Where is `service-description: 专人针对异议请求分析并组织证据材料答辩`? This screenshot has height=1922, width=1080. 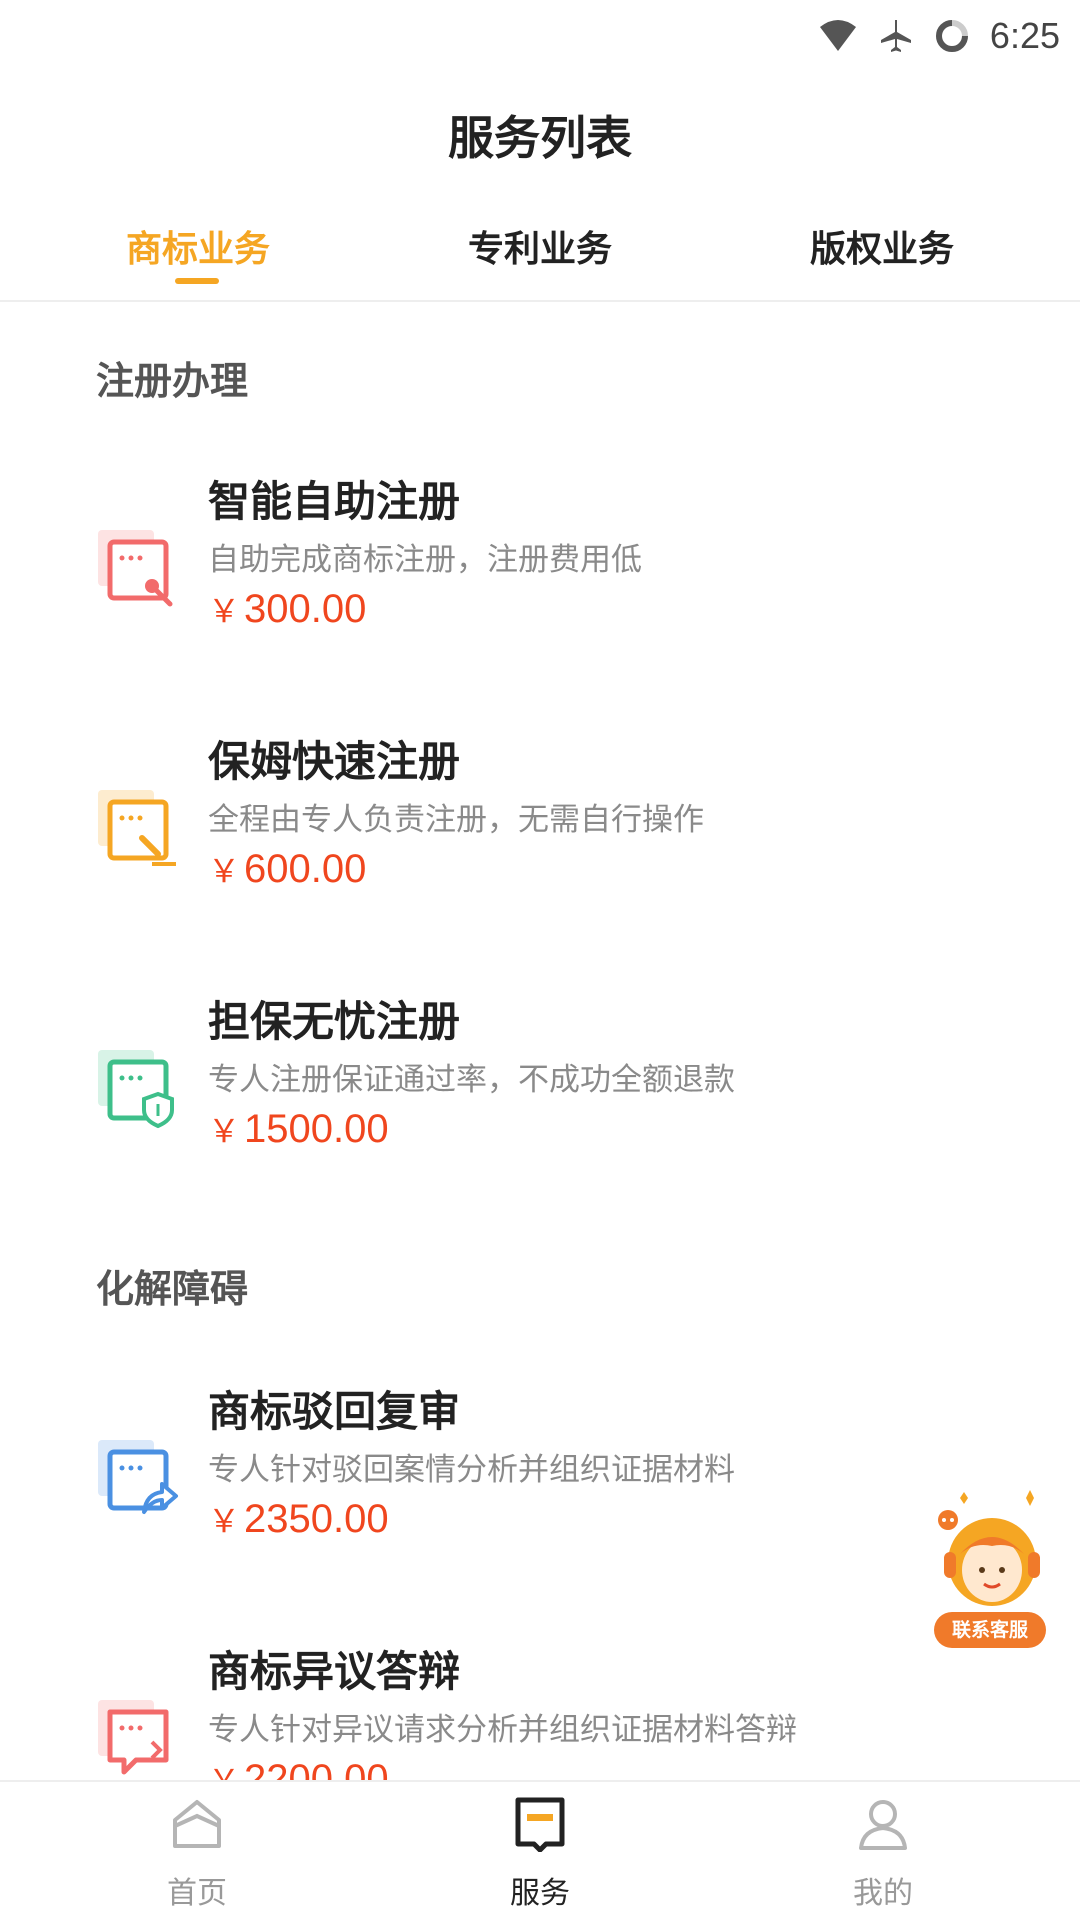
service-description: 专人针对异议请求分析并组织证据材料答辩 is located at coordinates (502, 1730).